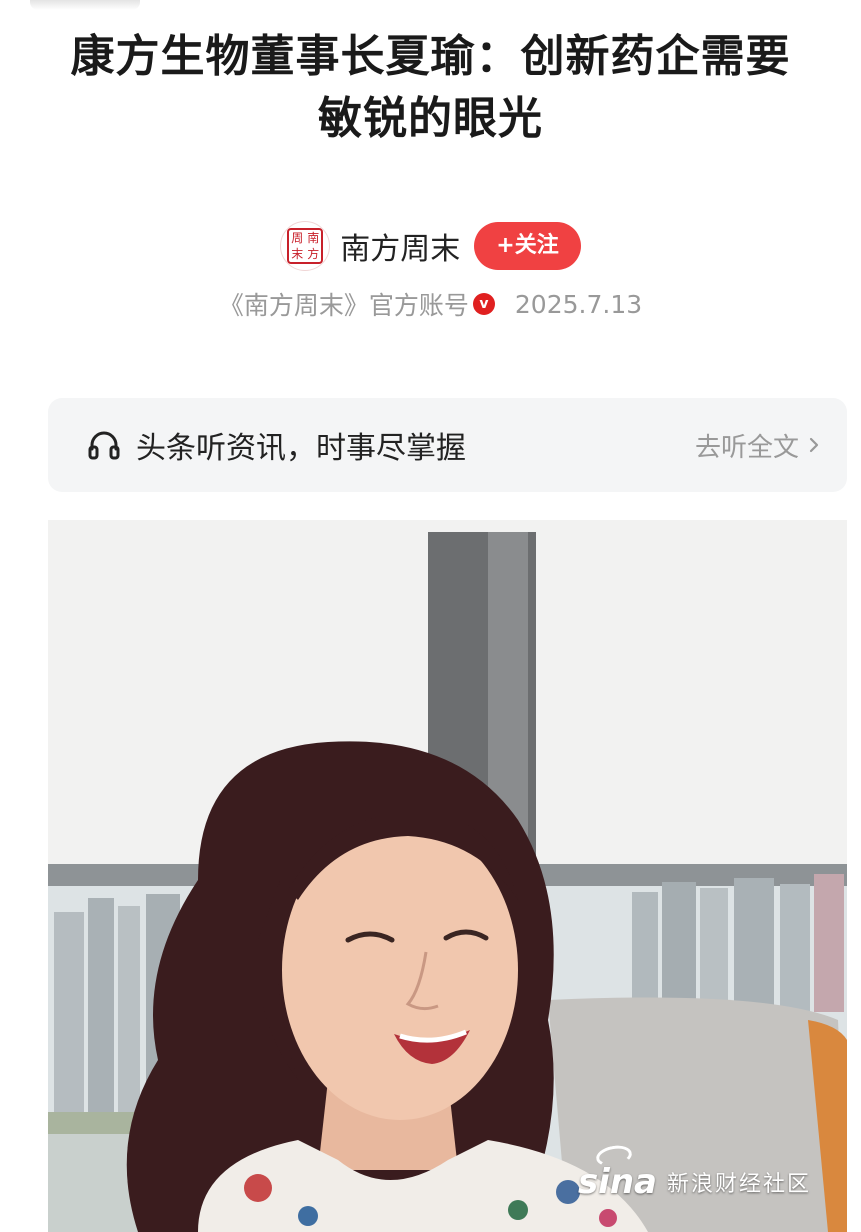  What do you see at coordinates (483, 304) in the screenshot?
I see `verified-badge-icon: v` at bounding box center [483, 304].